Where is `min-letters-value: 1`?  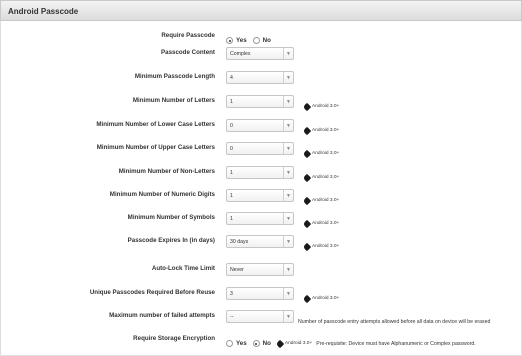
min-letters-value: 1 is located at coordinates (231, 102).